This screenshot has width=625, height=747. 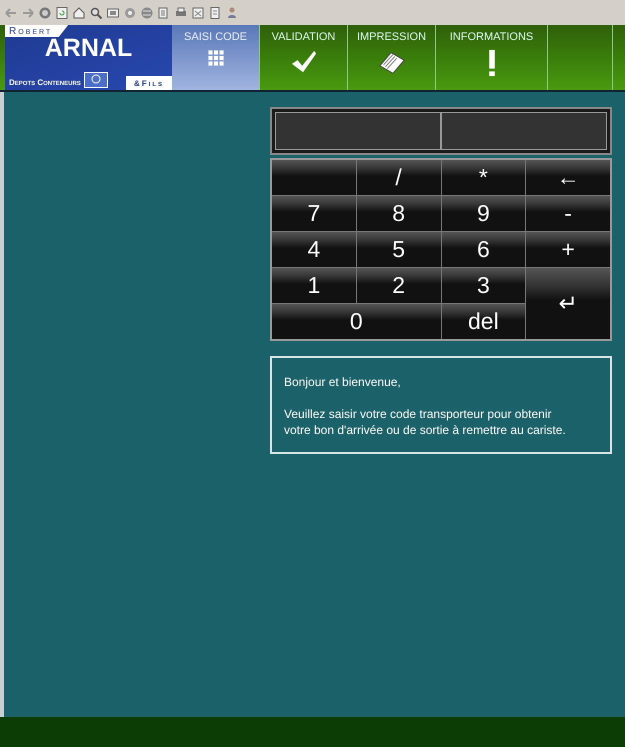 I want to click on keypad-key: +, so click(x=568, y=249).